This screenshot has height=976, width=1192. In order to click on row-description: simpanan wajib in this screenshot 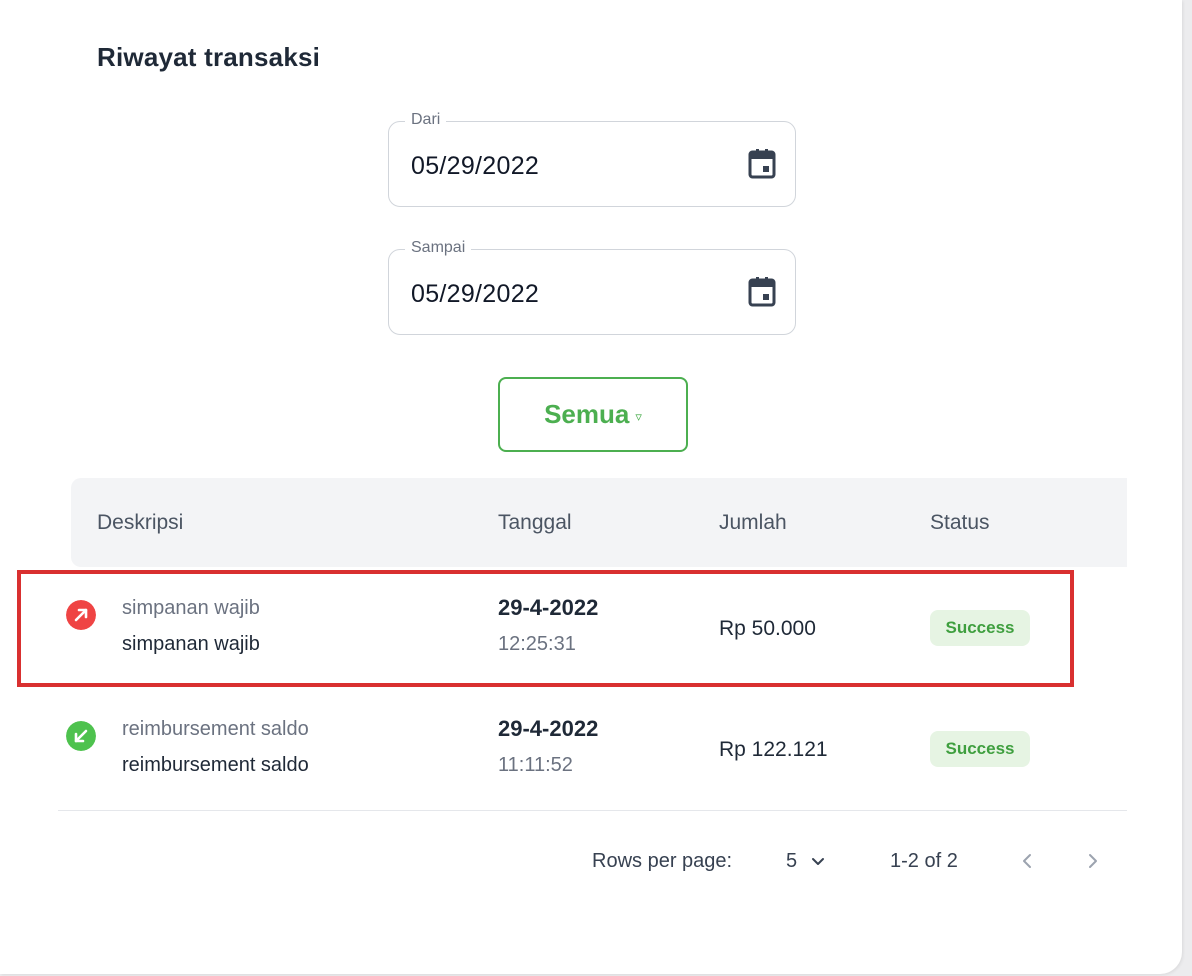, I will do `click(191, 608)`.